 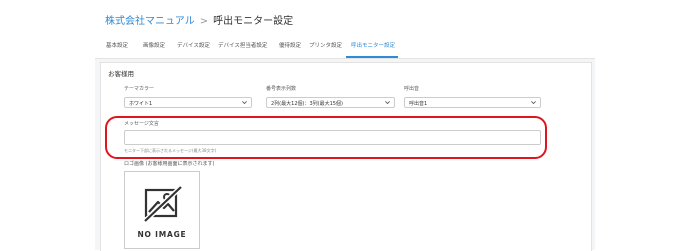 What do you see at coordinates (290, 45) in the screenshot?
I see `tab-benefit: 優待設定` at bounding box center [290, 45].